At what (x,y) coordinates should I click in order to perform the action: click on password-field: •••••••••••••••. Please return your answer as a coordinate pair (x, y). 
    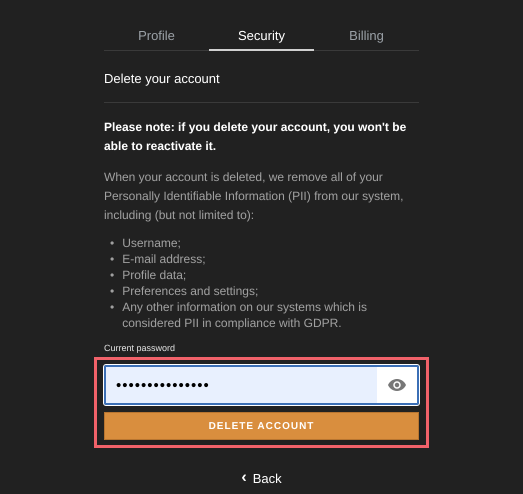
    Looking at the image, I should click on (261, 385).